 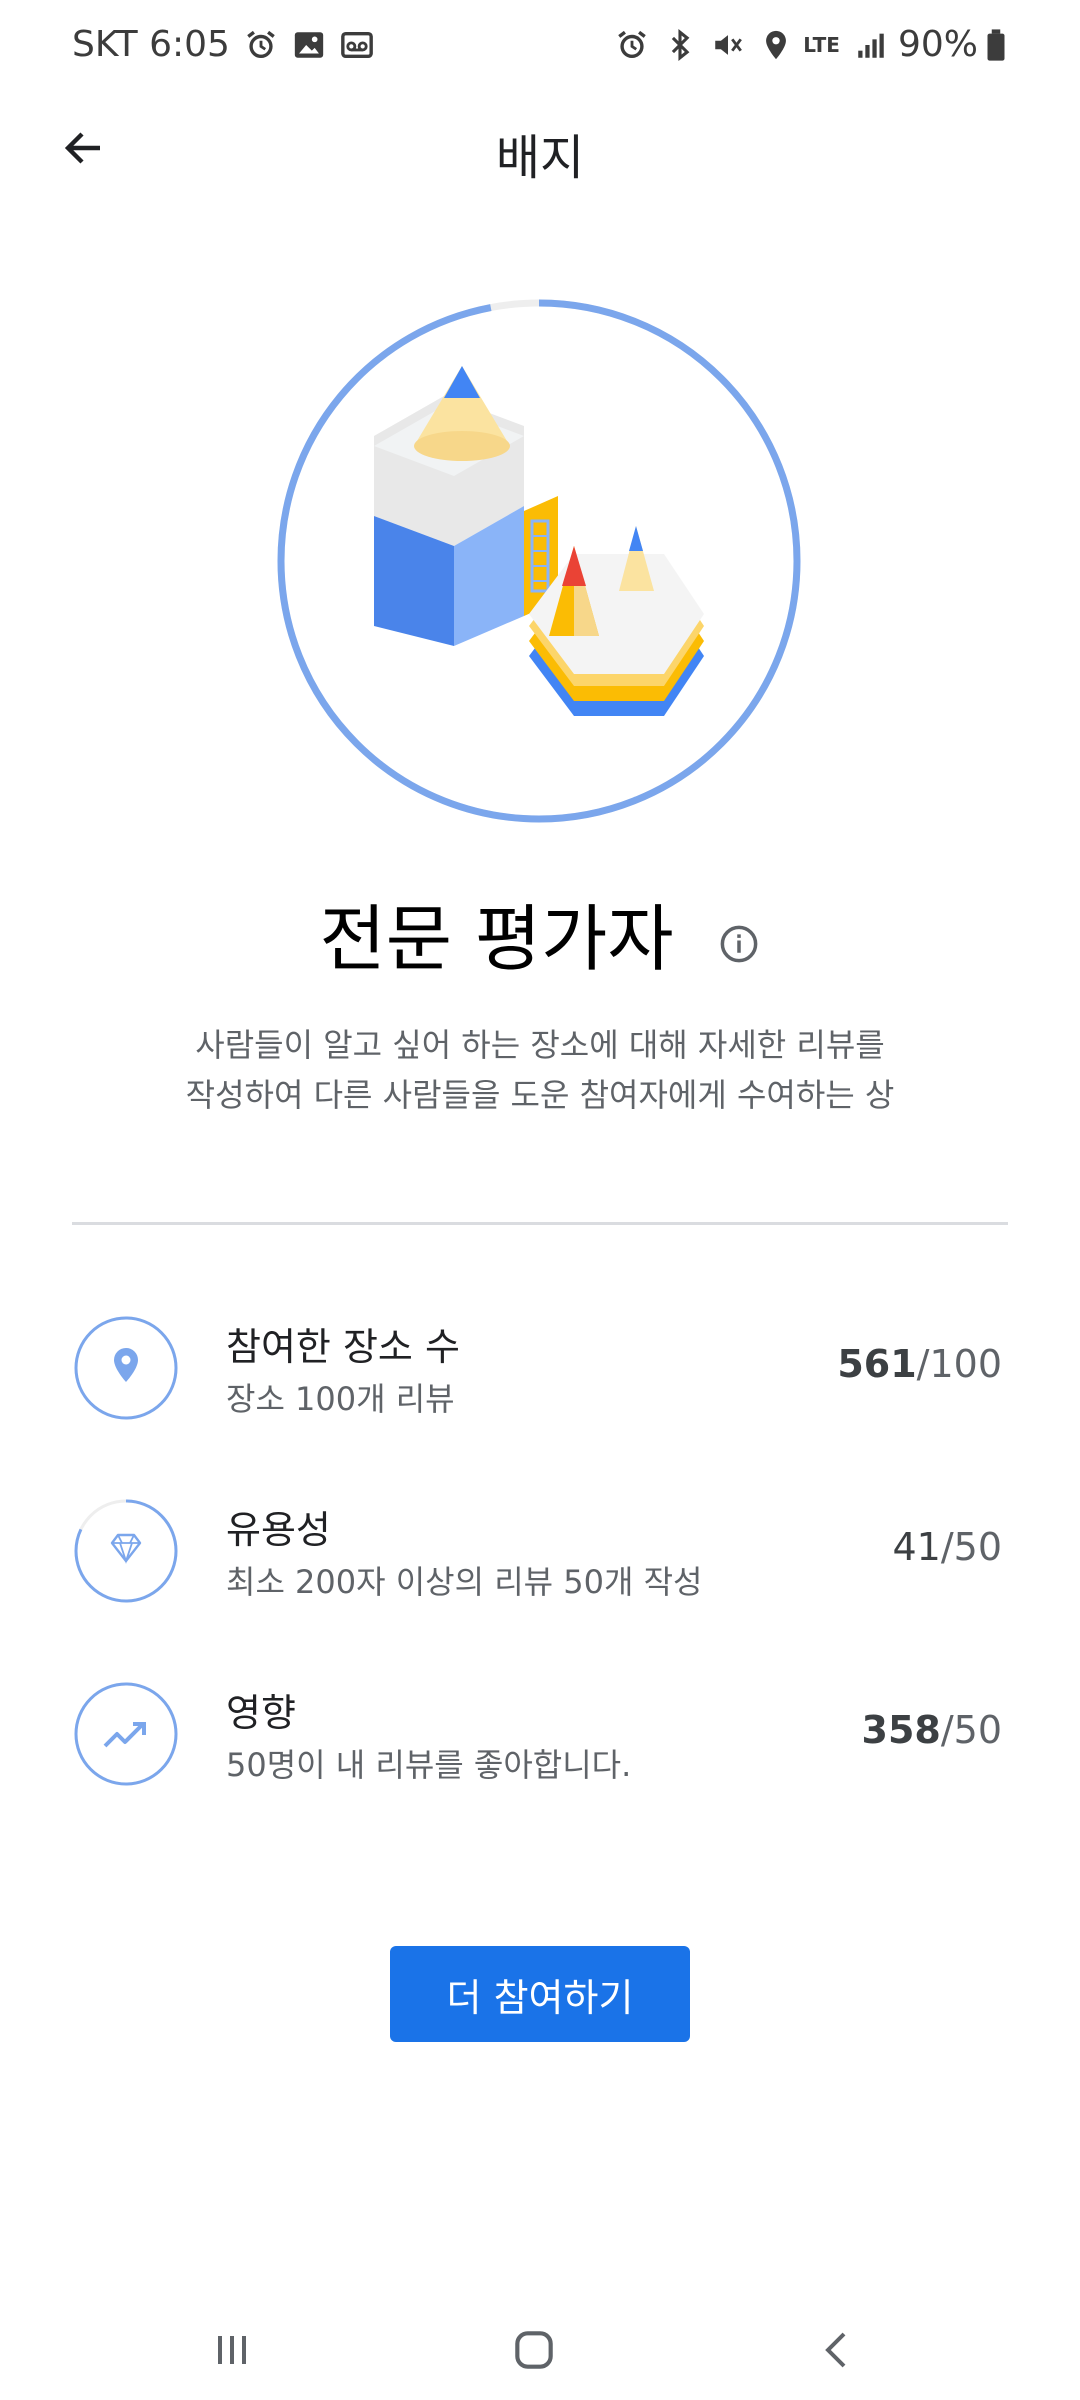 What do you see at coordinates (877, 1364) in the screenshot?
I see `stat-current: 561` at bounding box center [877, 1364].